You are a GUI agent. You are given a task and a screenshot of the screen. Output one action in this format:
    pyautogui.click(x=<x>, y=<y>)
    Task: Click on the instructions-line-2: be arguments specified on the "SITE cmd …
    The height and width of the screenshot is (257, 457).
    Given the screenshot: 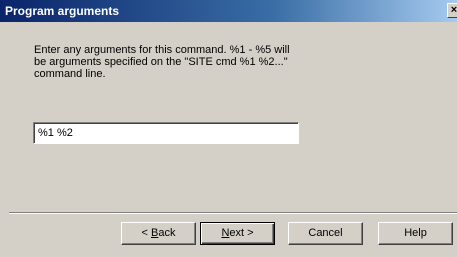 What is the action you would take?
    pyautogui.click(x=161, y=62)
    